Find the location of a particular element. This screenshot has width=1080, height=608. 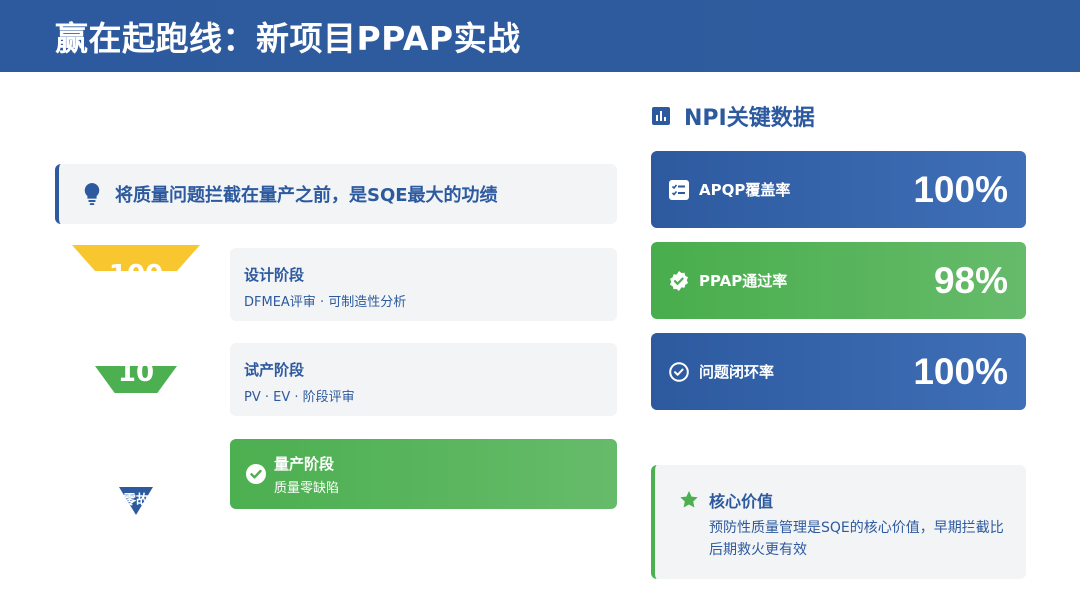

funnel-middle-segment: 10 is located at coordinates (136, 379).